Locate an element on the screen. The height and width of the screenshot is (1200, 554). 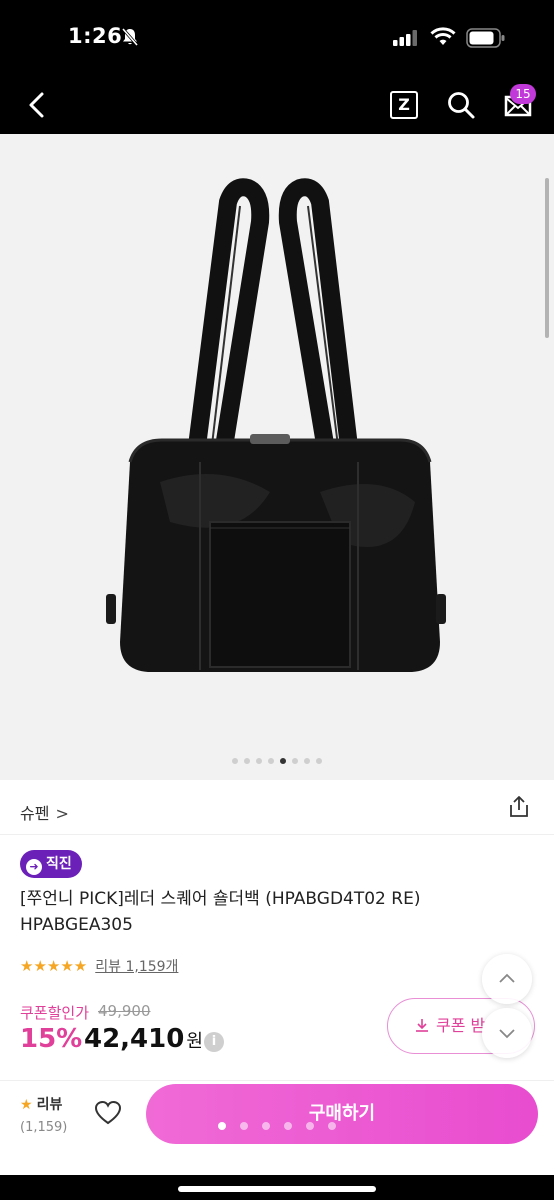
cellular-signal-icon is located at coordinates (405, 38).